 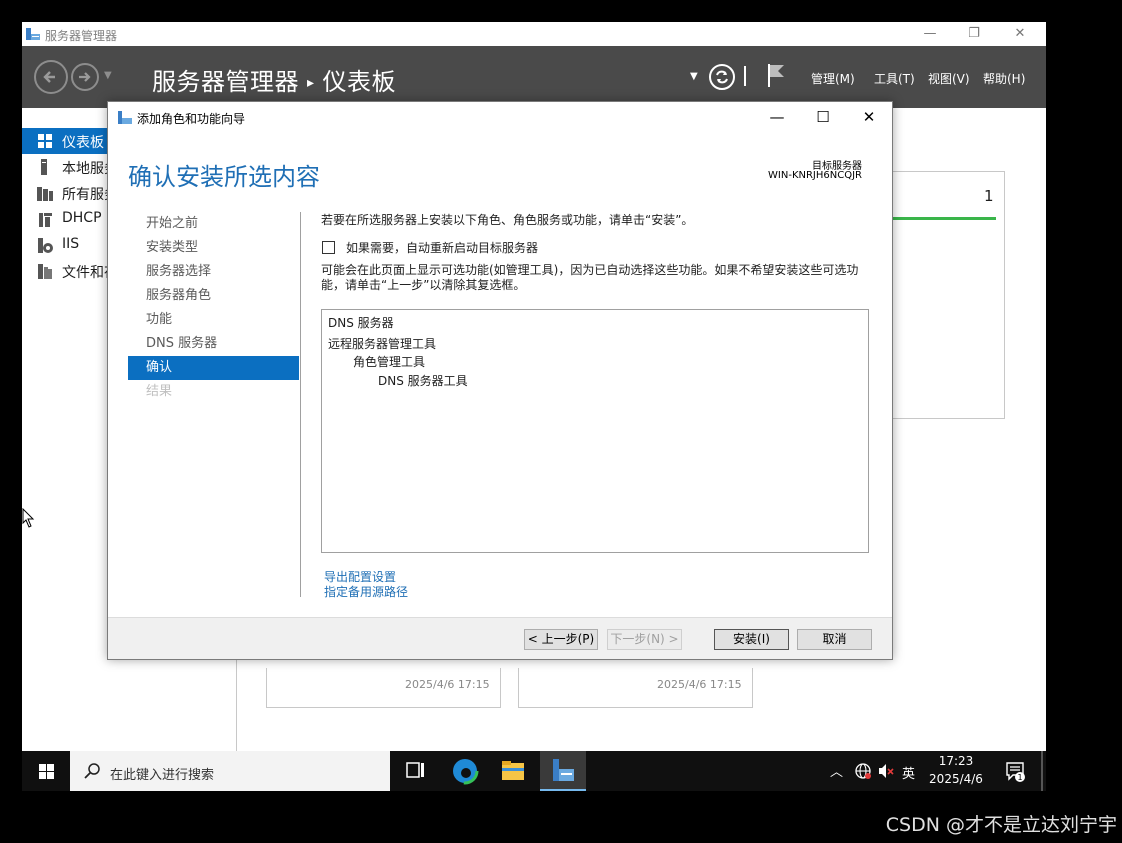 I want to click on wizard-app-icon, so click(x=125, y=117).